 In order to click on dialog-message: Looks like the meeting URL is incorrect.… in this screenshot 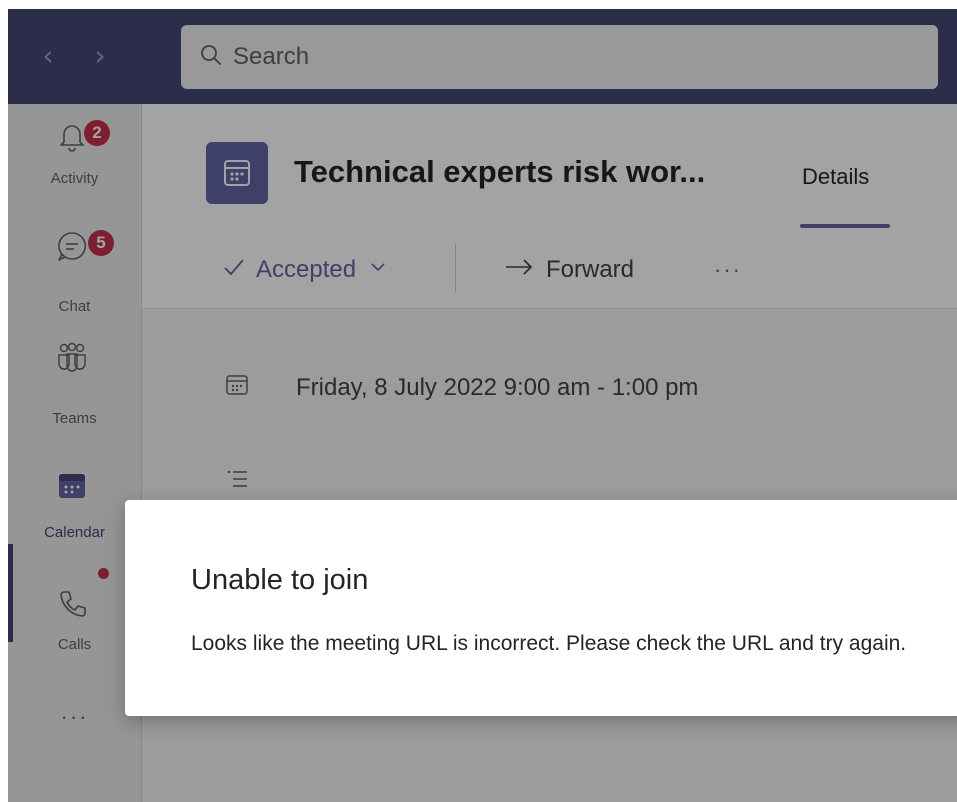, I will do `click(549, 643)`.